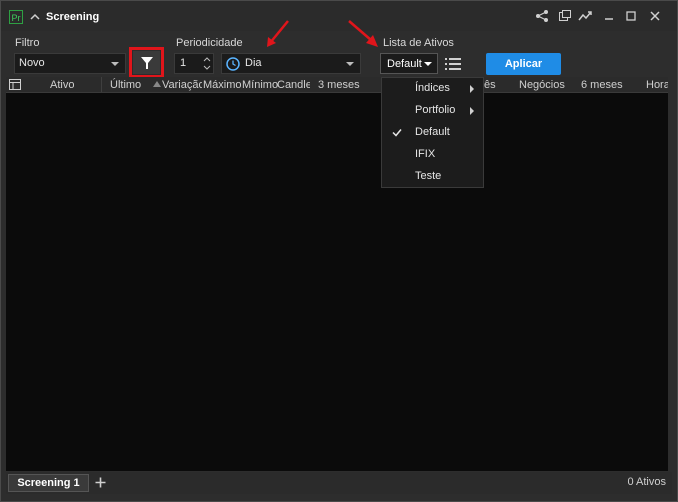  What do you see at coordinates (194, 63) in the screenshot?
I see `periodicidade-stepper: 1` at bounding box center [194, 63].